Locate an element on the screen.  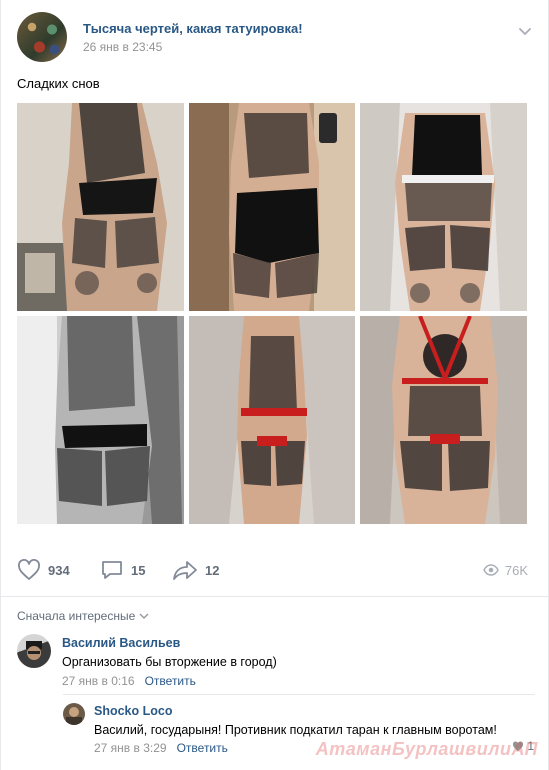
share-button: 12 is located at coordinates (195, 570).